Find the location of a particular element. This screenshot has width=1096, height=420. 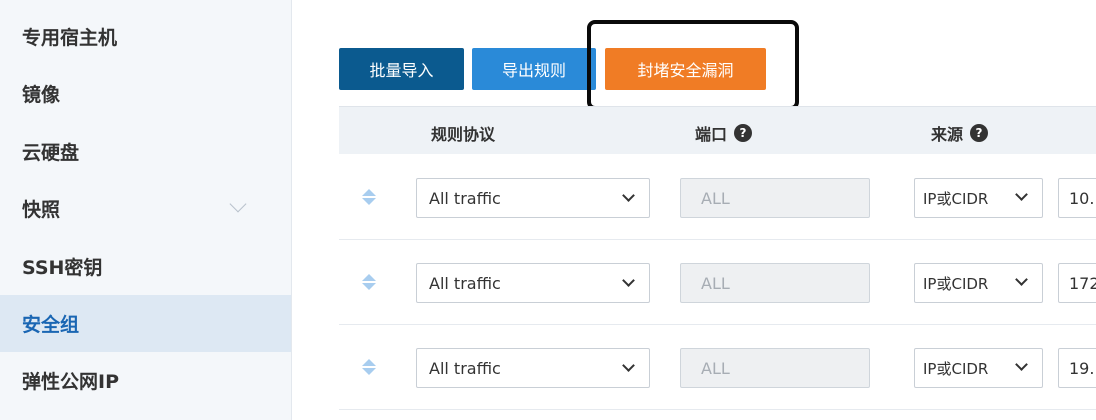

sidebar-item-label: SSH密钥 is located at coordinates (62, 268).